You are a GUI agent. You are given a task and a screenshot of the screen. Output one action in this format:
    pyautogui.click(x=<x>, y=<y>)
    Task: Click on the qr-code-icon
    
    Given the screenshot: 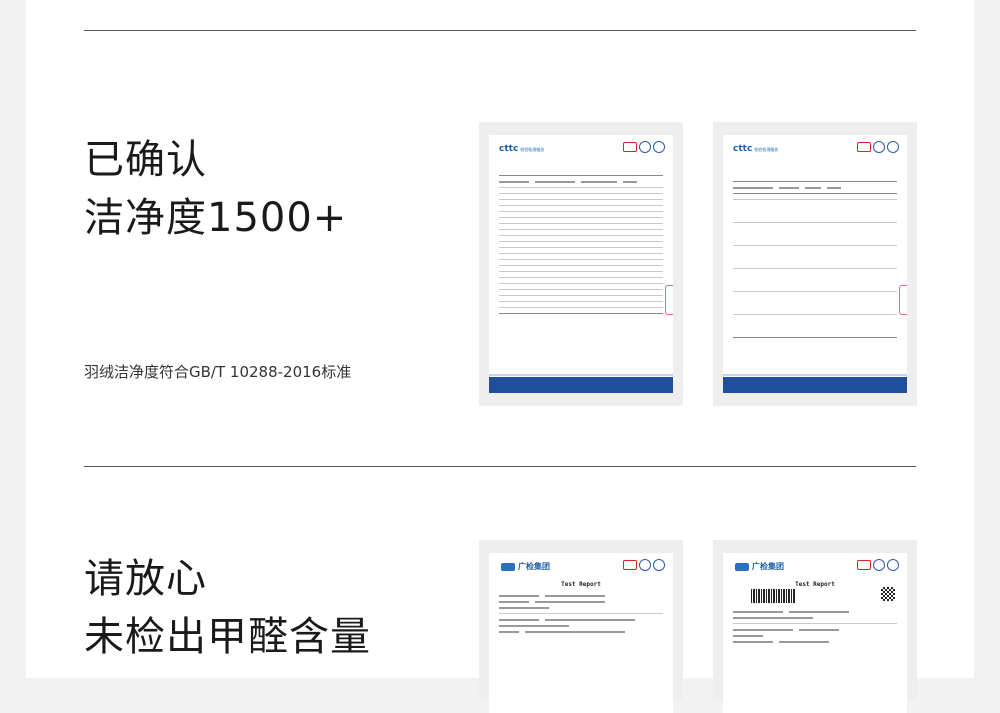 What is the action you would take?
    pyautogui.click(x=888, y=594)
    